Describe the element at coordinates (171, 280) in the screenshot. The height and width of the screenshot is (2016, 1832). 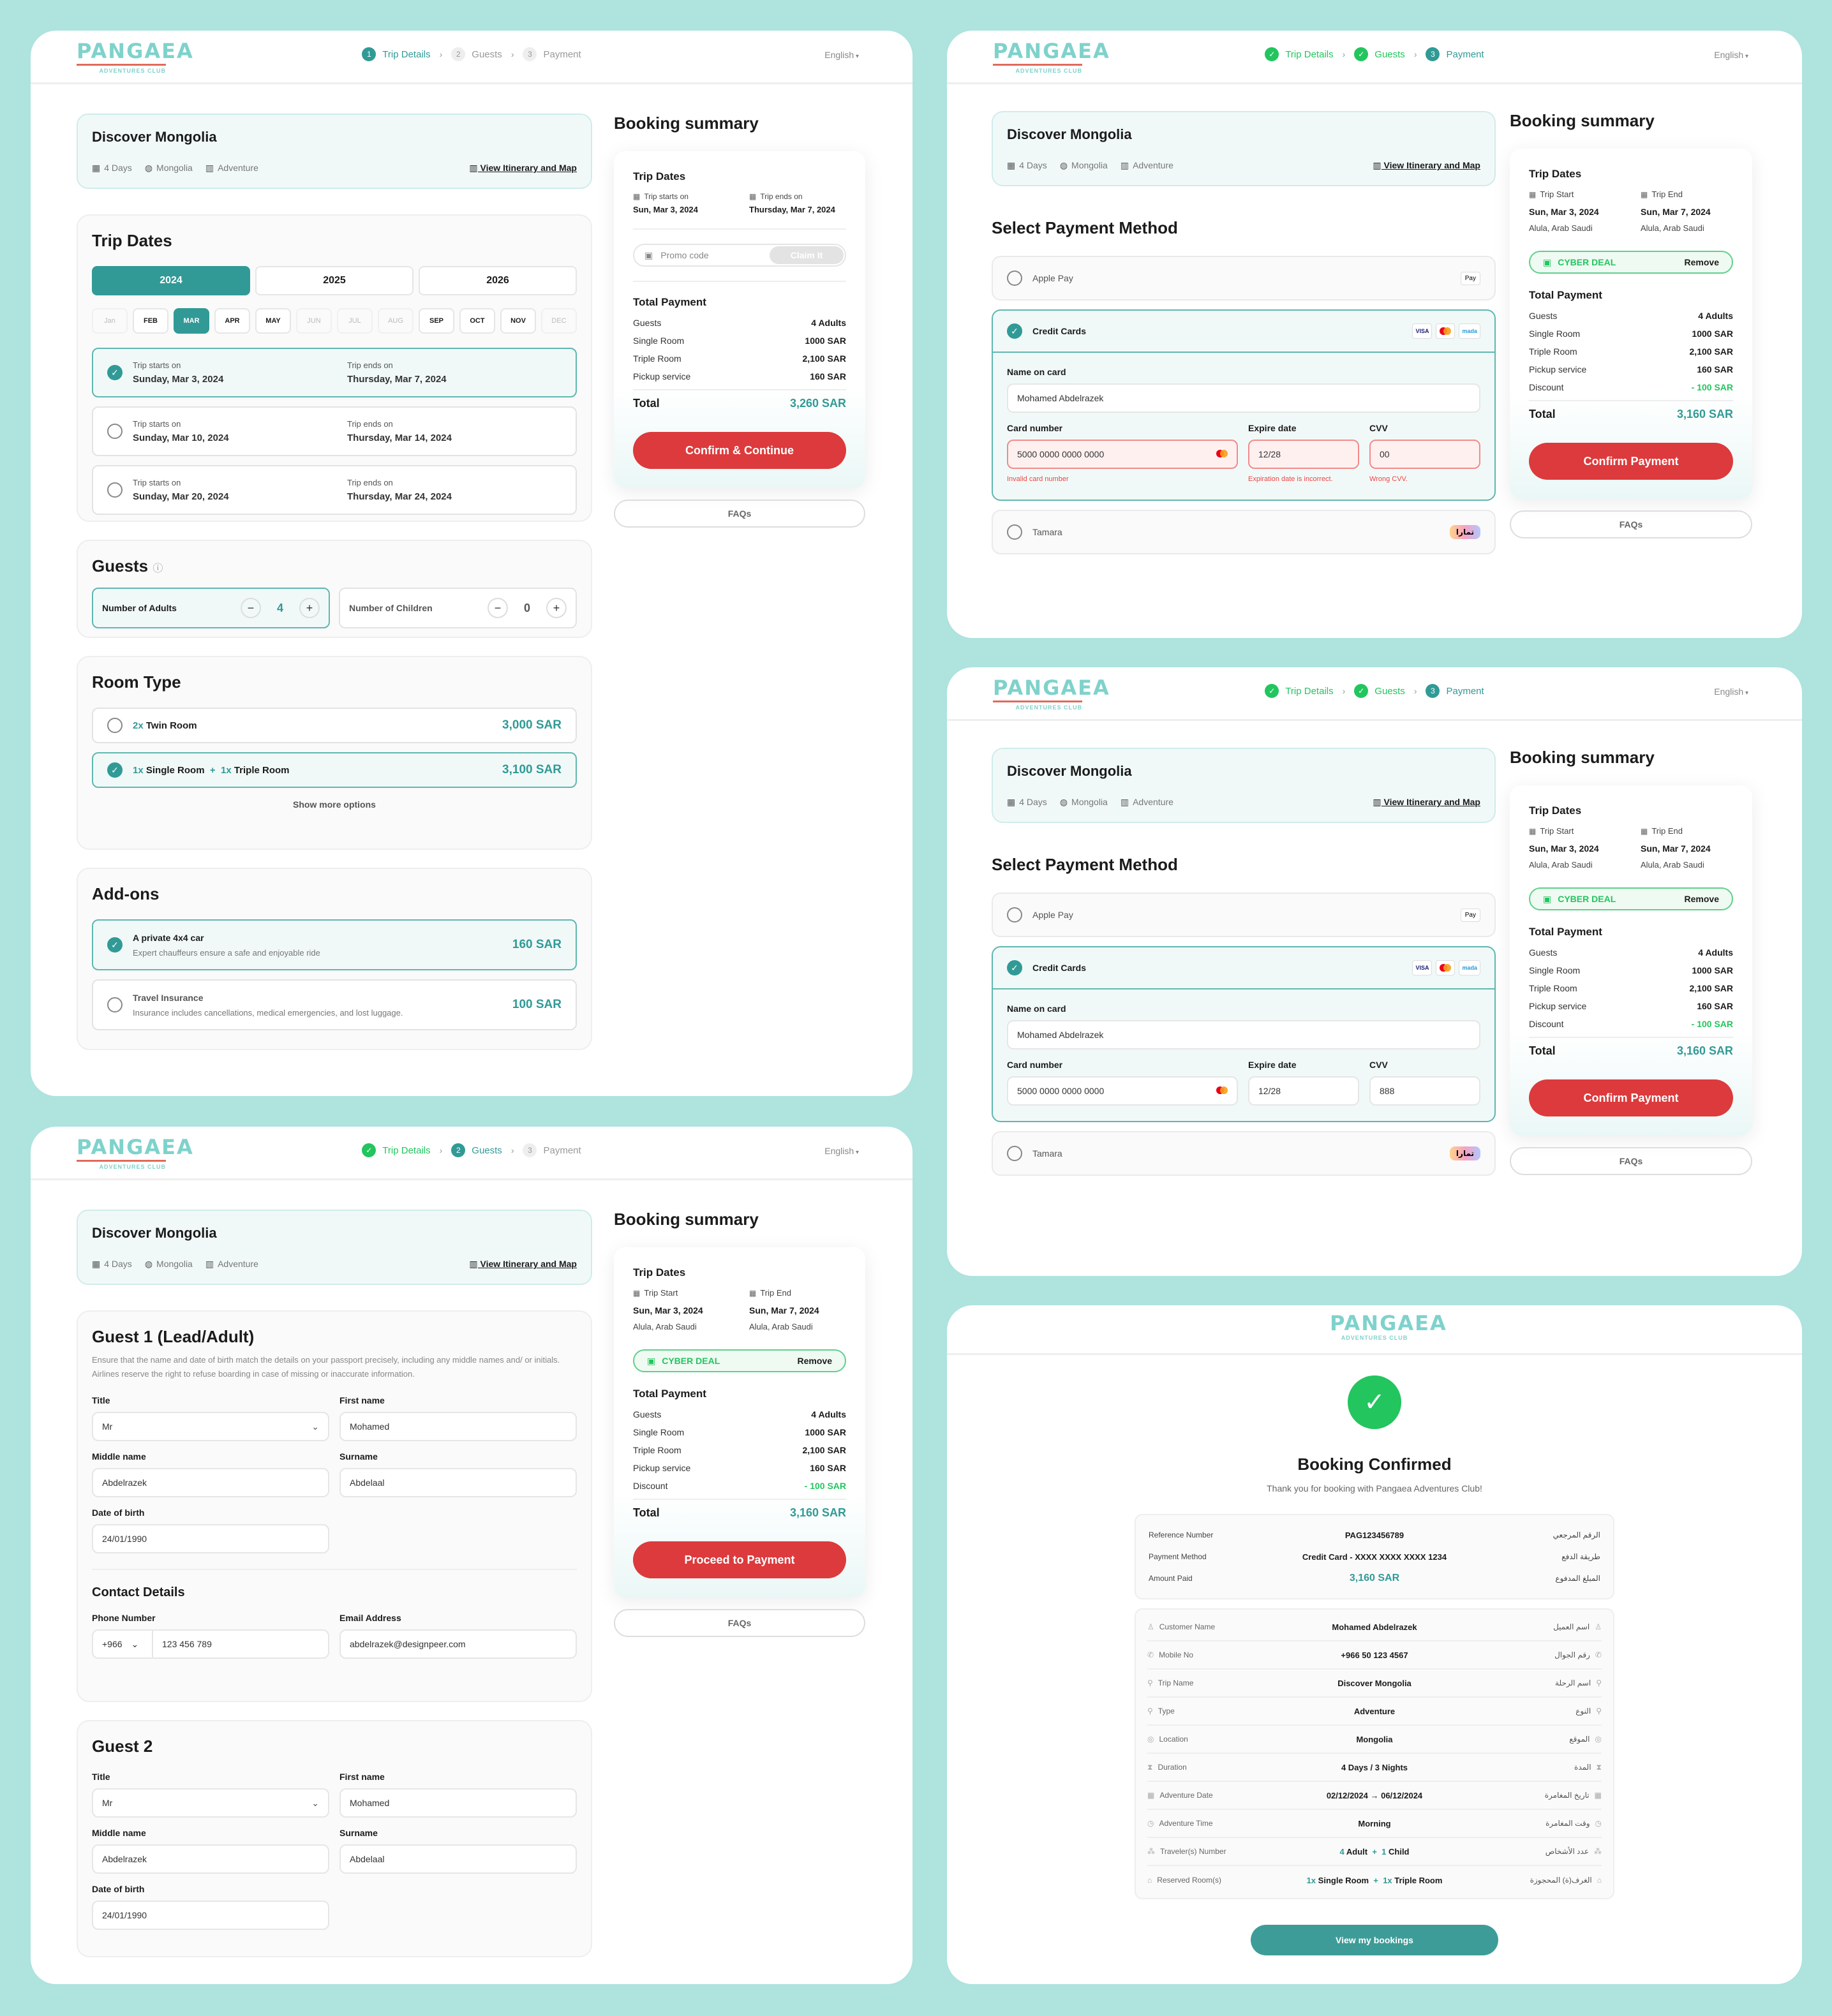
I see `year-tab: 2024` at that location.